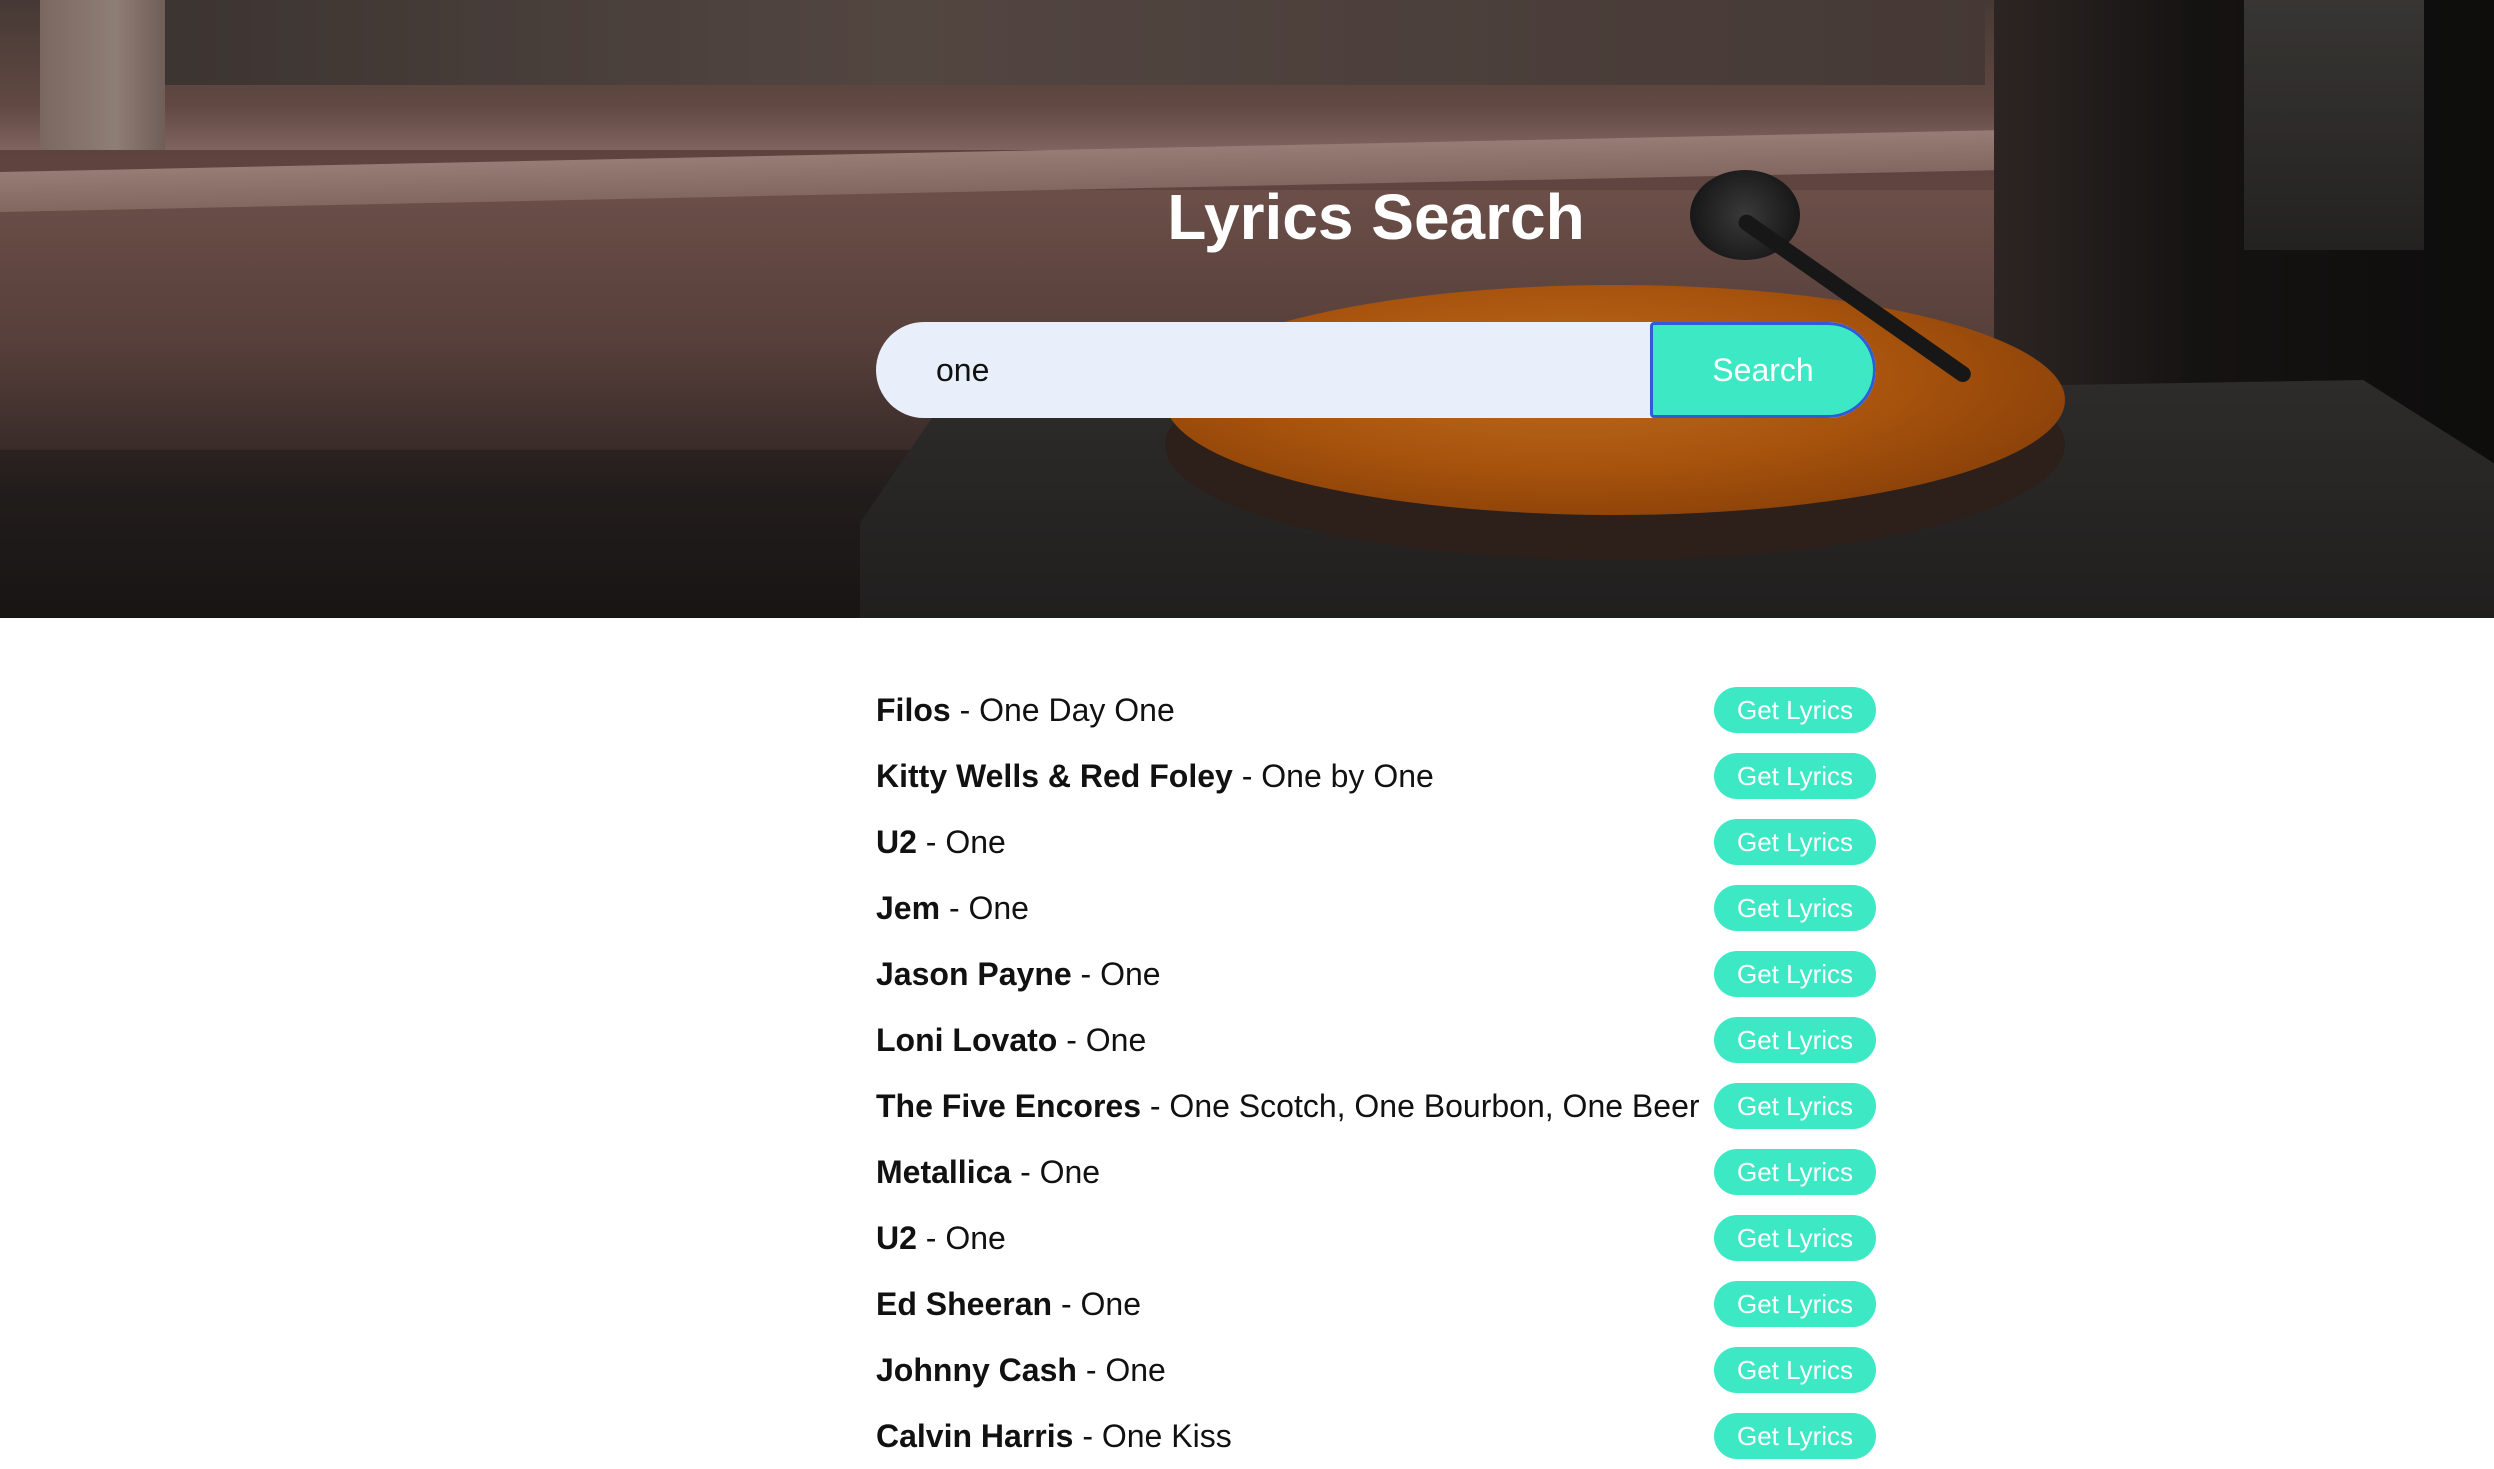 This screenshot has width=2494, height=1469. I want to click on result-song-title: One Day One, so click(1077, 709).